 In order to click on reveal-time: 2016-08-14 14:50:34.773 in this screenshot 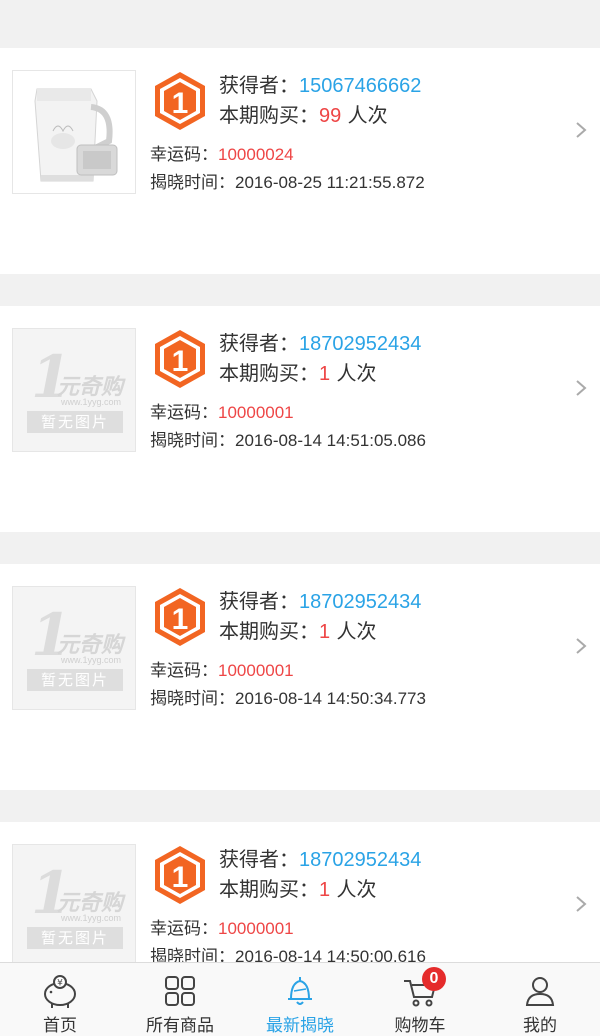, I will do `click(330, 698)`.